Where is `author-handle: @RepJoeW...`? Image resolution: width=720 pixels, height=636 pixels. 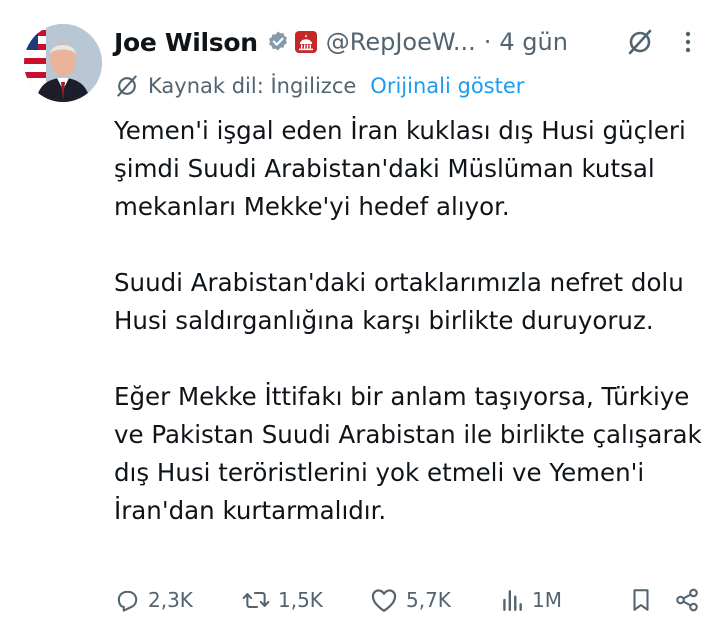 author-handle: @RepJoeW... is located at coordinates (401, 42).